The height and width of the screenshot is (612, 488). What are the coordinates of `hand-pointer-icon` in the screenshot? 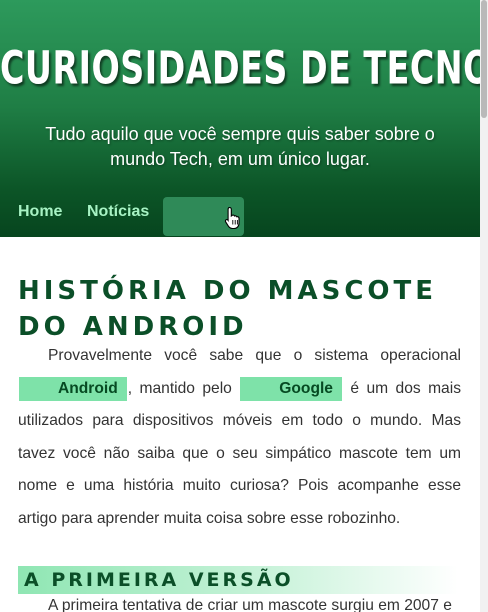 It's located at (232, 218).